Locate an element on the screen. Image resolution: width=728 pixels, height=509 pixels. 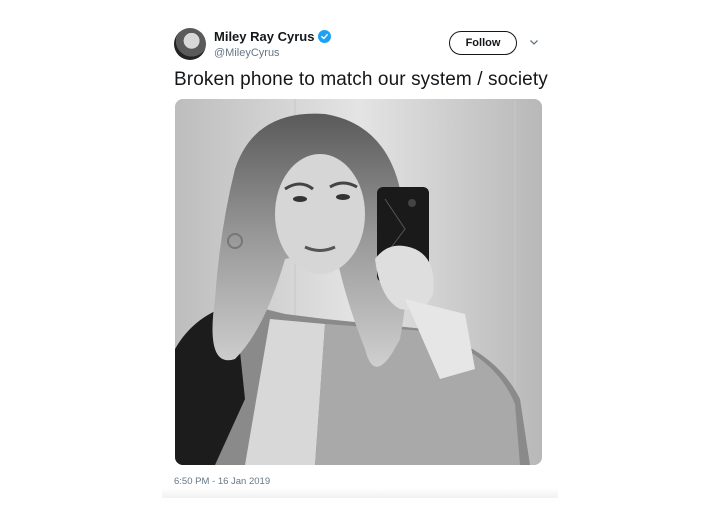
avatar is located at coordinates (190, 44).